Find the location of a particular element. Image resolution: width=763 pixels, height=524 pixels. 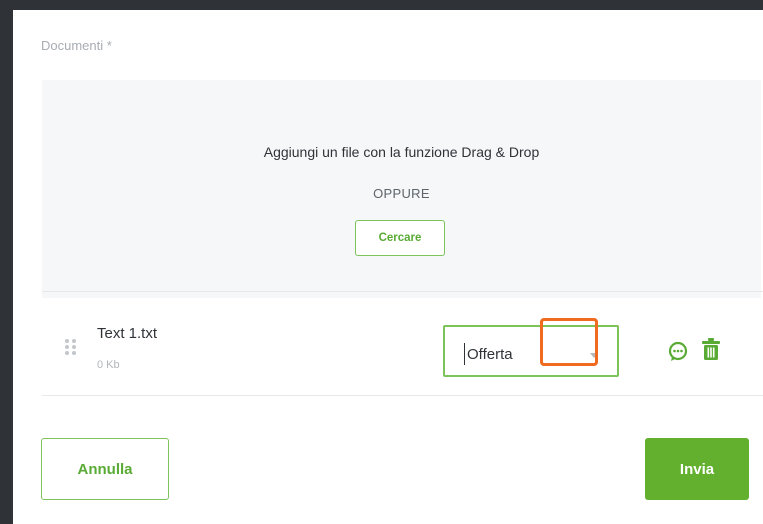

document-type-select: Offerta is located at coordinates (531, 351).